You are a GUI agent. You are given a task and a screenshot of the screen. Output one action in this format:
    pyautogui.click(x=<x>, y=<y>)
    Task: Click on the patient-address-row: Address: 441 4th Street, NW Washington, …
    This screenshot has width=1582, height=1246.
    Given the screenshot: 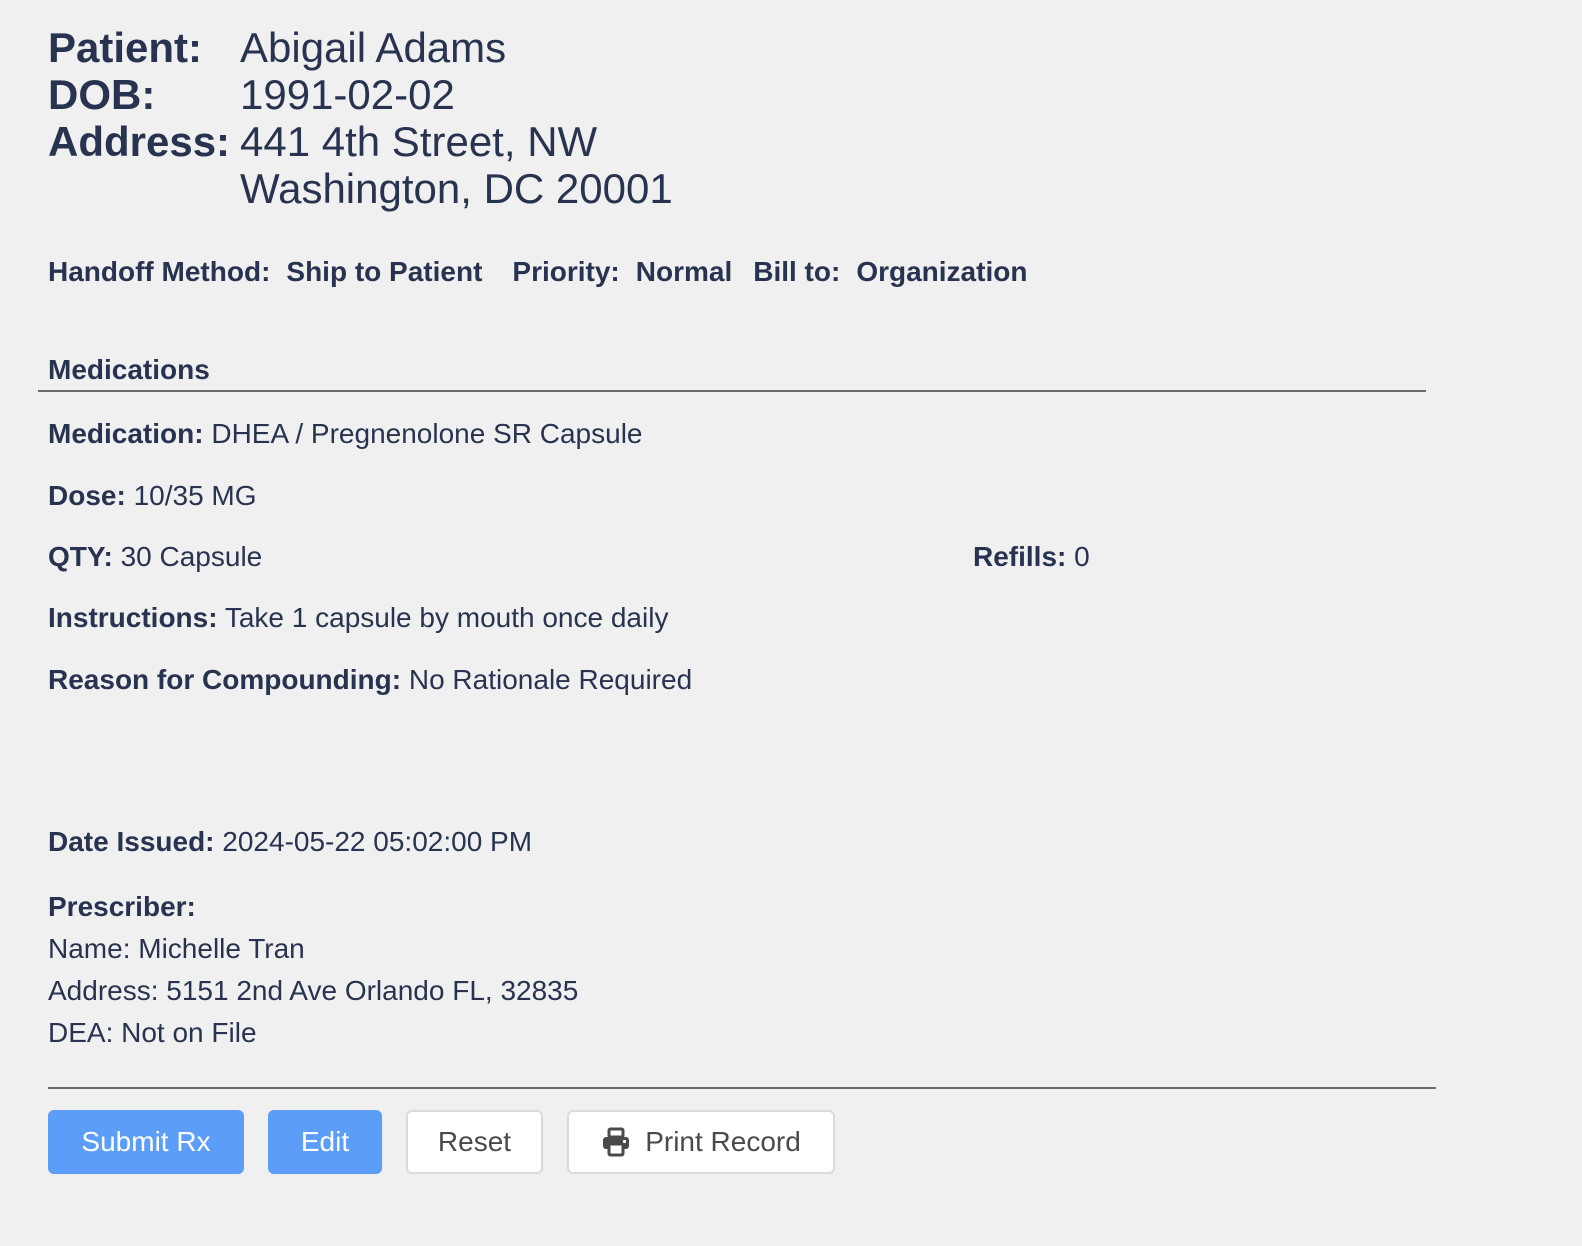 What is the action you would take?
    pyautogui.click(x=360, y=165)
    